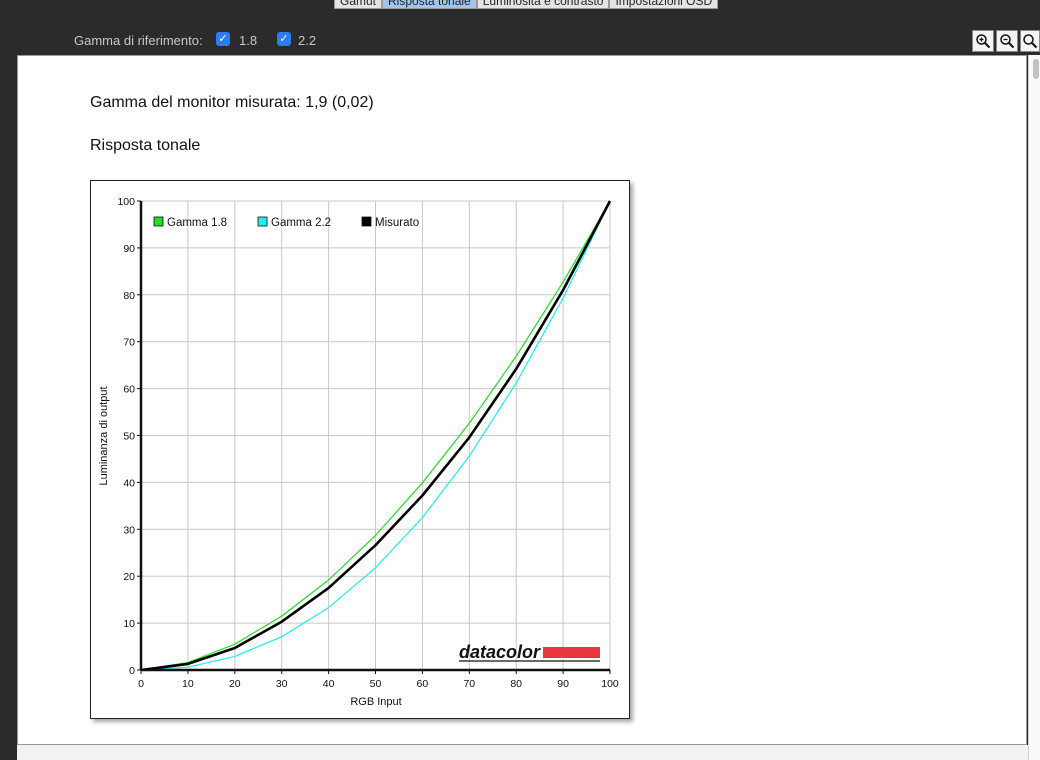 Image resolution: width=1040 pixels, height=760 pixels. Describe the element at coordinates (358, 4) in the screenshot. I see `tab-gamut: Gamut` at that location.